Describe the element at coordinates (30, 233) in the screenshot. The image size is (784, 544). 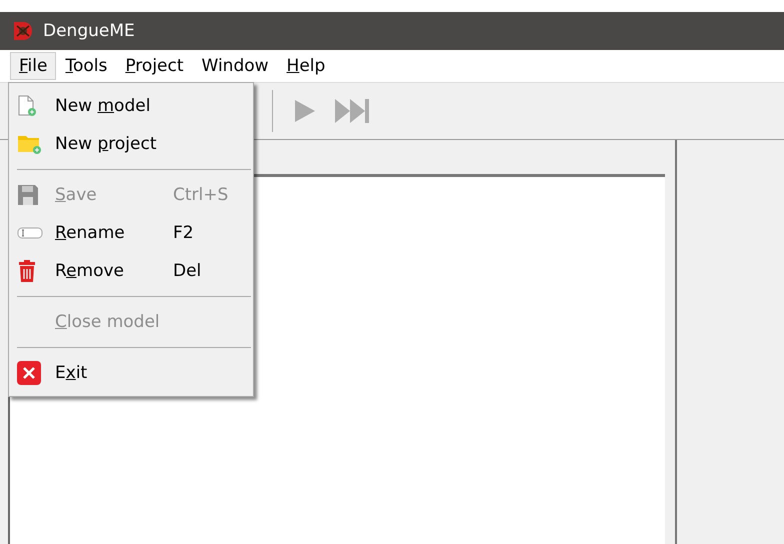
I see `text-field-icon` at that location.